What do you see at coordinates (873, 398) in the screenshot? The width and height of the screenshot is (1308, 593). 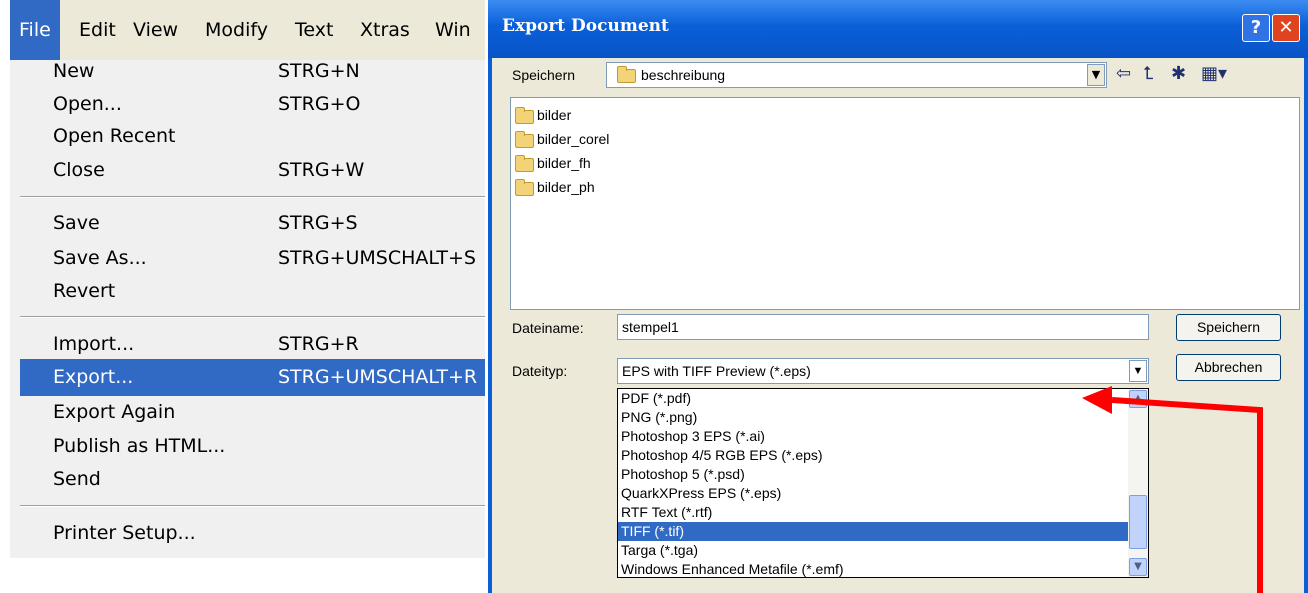 I see `filetype-option: PDF (*.pdf)` at bounding box center [873, 398].